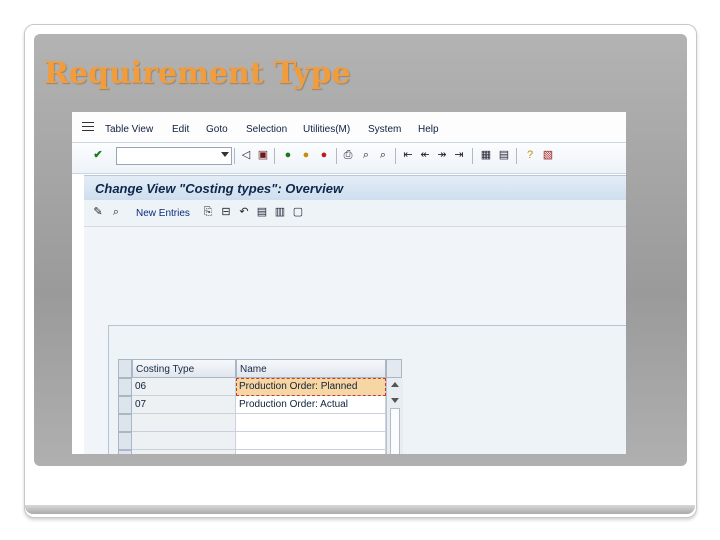  I want to click on deselect-all-icon: ▢, so click(298, 212).